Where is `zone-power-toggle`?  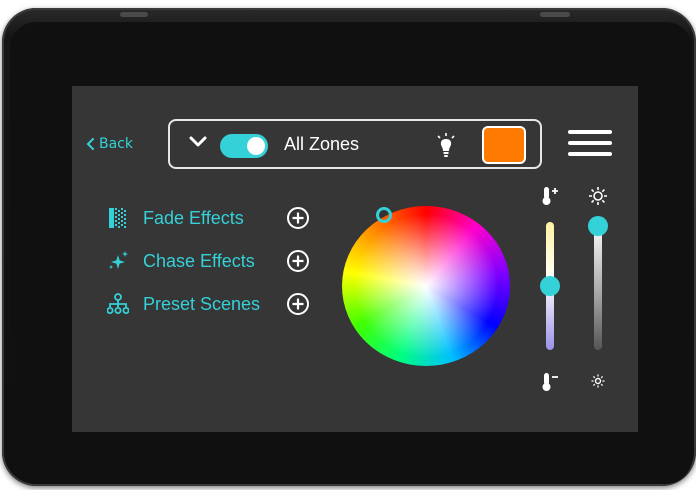 zone-power-toggle is located at coordinates (244, 146).